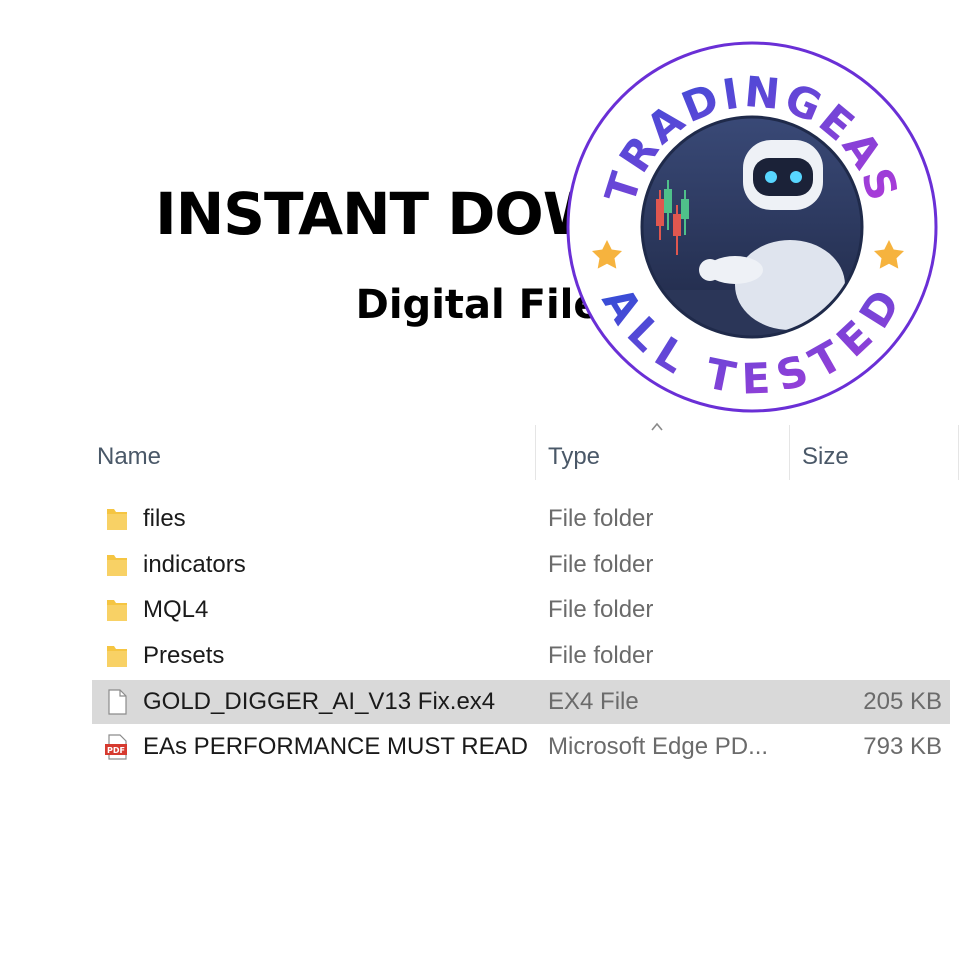 This screenshot has height=980, width=980. Describe the element at coordinates (574, 457) in the screenshot. I see `column-header-type: Type` at that location.